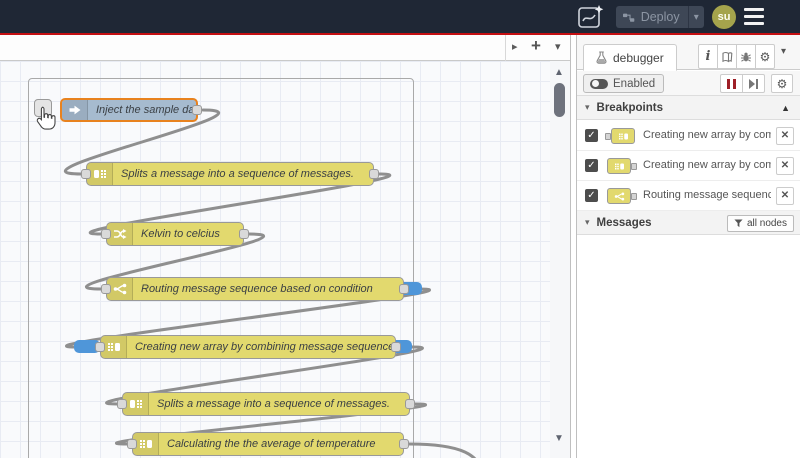  Describe the element at coordinates (688, 83) in the screenshot. I see `debugger-toolbar: Enabled ⚙` at that location.